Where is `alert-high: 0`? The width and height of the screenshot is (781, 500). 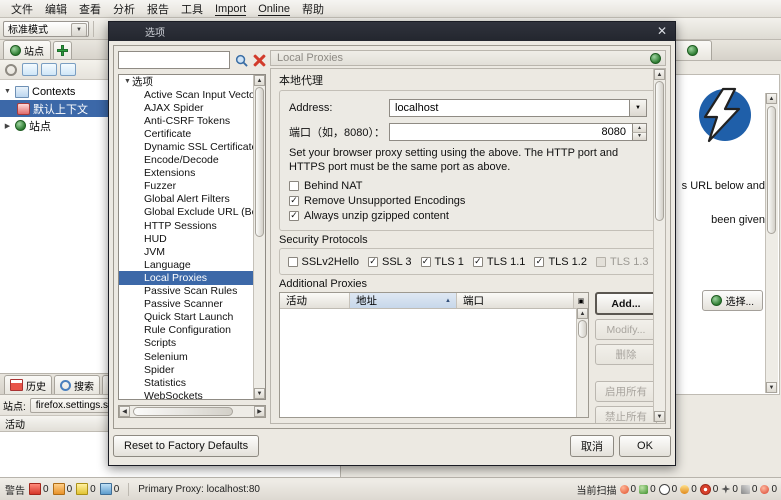
alert-high: 0 is located at coordinates (39, 489).